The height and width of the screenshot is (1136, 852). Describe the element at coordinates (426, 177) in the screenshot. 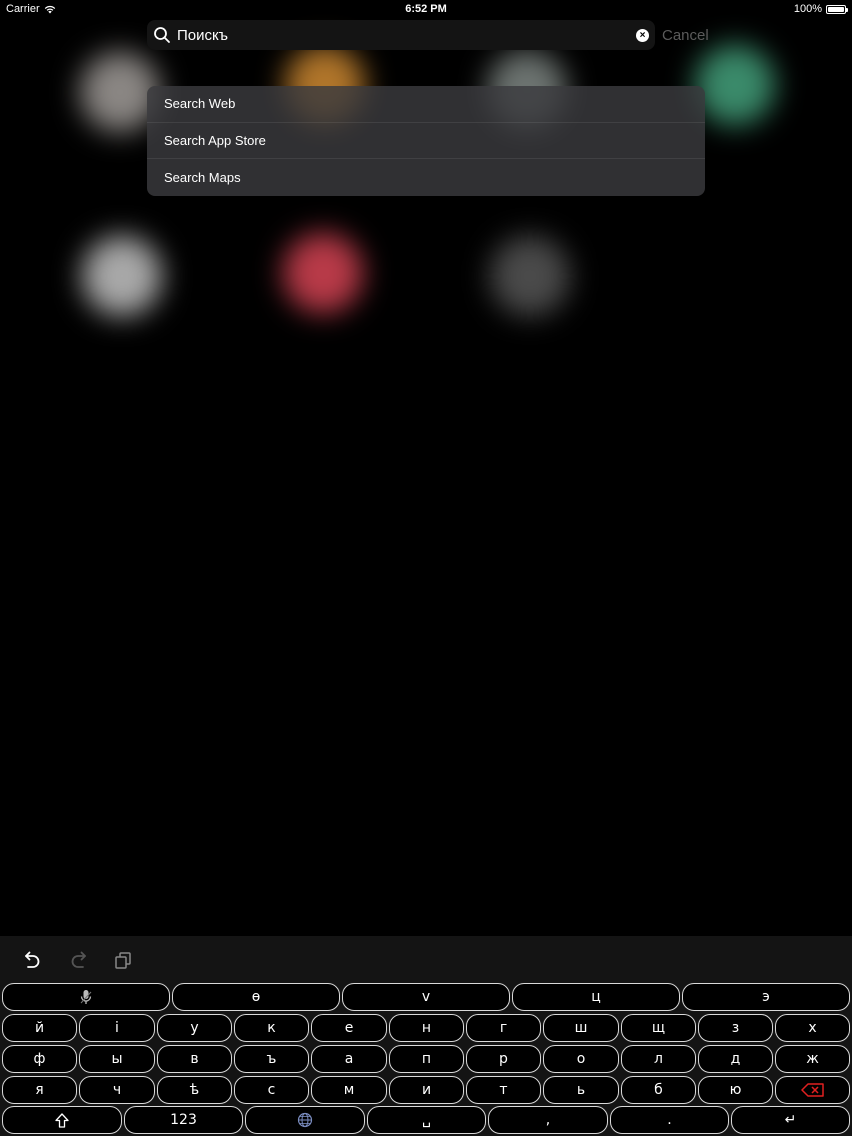

I see `suggestion-search-maps: Search Maps` at that location.